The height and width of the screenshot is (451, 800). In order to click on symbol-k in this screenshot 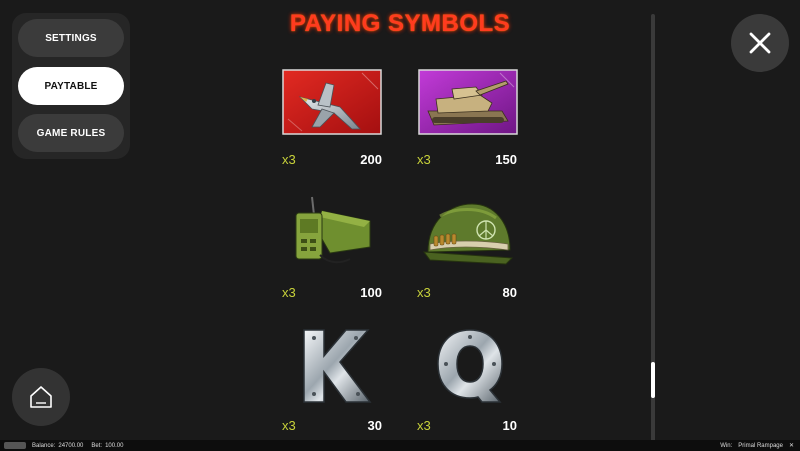, I will do `click(336, 367)`.